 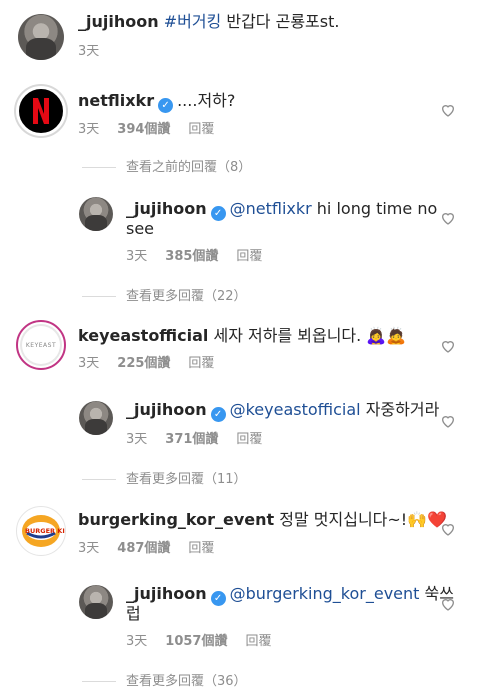 I want to click on caption-body: 반갑다 곤룡포st., so click(x=280, y=21).